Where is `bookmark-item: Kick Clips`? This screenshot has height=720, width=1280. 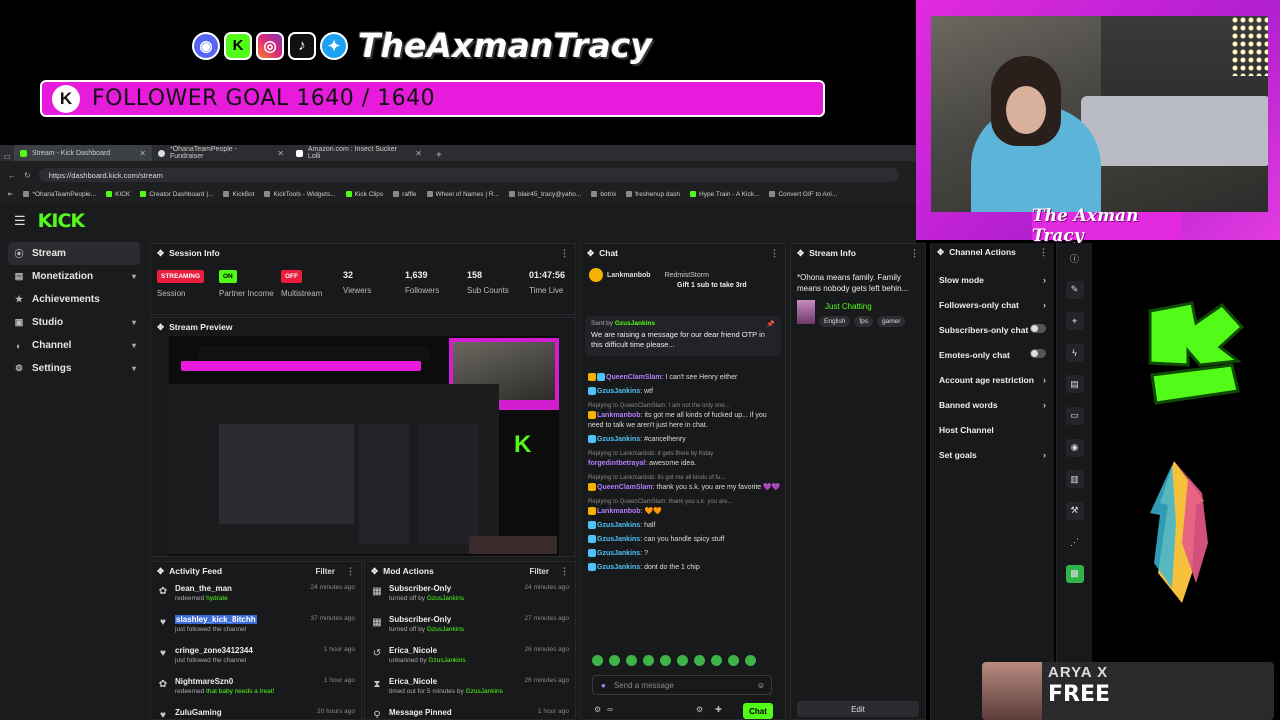 bookmark-item: Kick Clips is located at coordinates (364, 194).